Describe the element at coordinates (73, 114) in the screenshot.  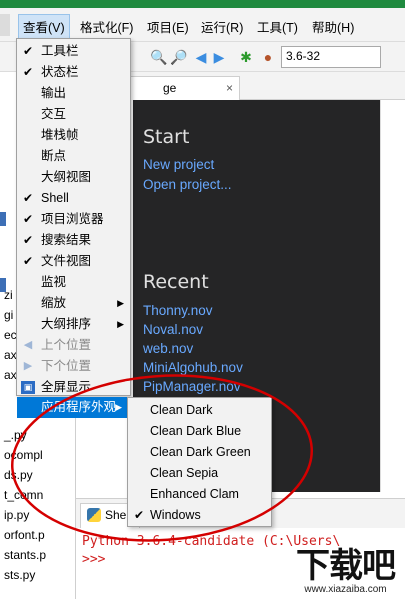
I see `view-menu-item-interact: 交互` at that location.